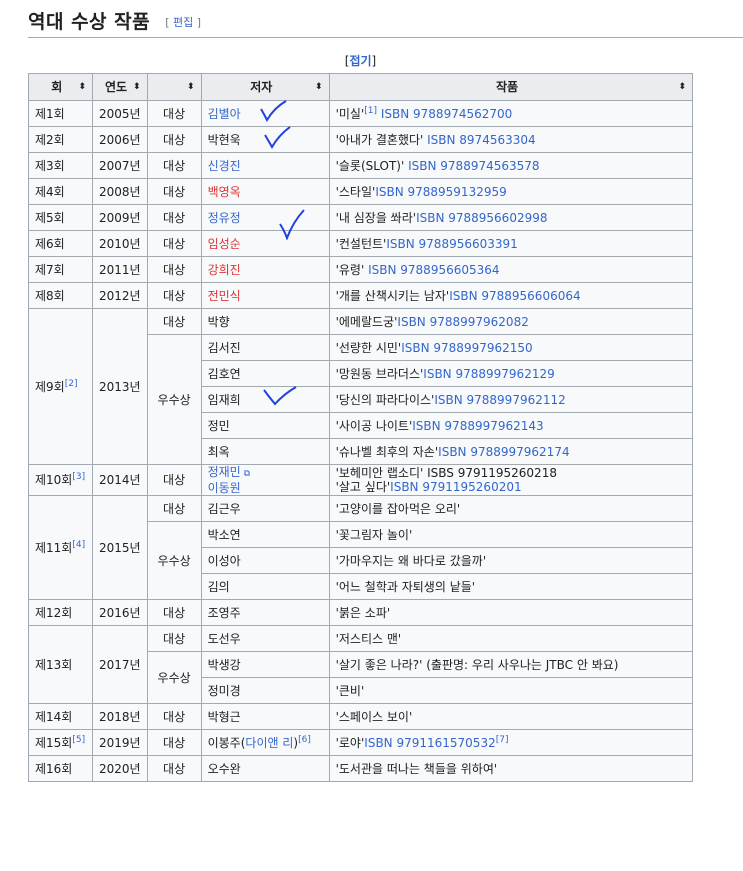 The width and height of the screenshot is (743, 871). I want to click on work-cell: '개를 산책시키는 남자'ISBN 9788956606064, so click(511, 295).